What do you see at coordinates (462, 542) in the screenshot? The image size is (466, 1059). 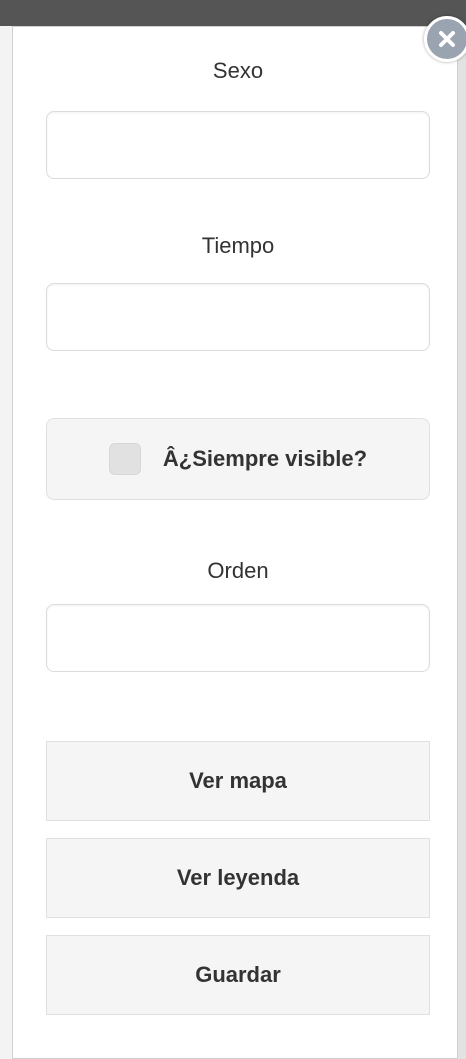 I see `background-edge` at bounding box center [462, 542].